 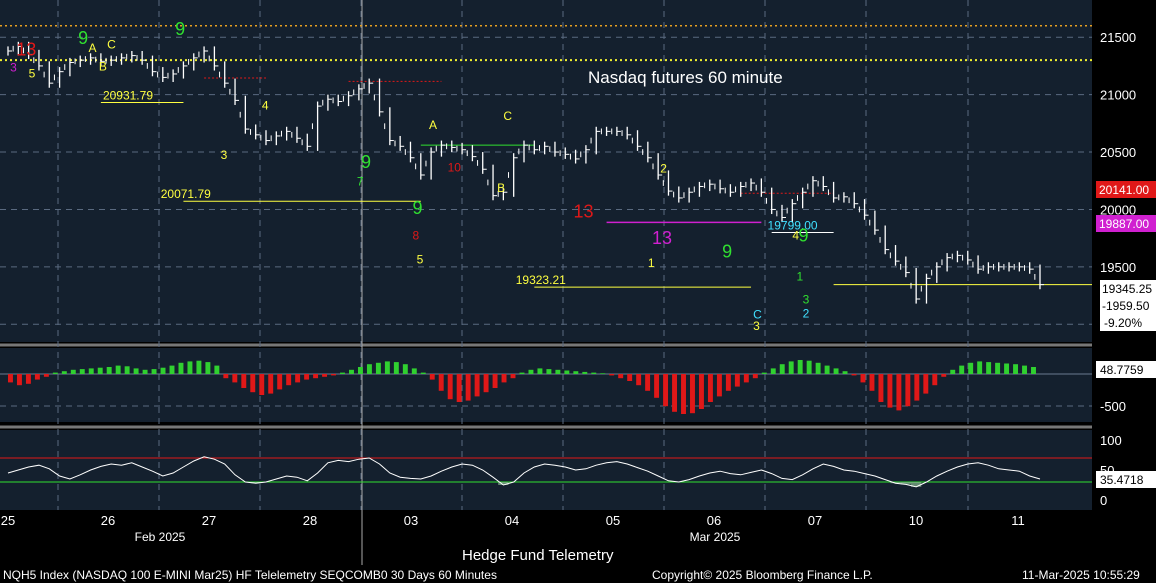 What do you see at coordinates (546, 470) in the screenshot?
I see `rsi-panel-bg` at bounding box center [546, 470].